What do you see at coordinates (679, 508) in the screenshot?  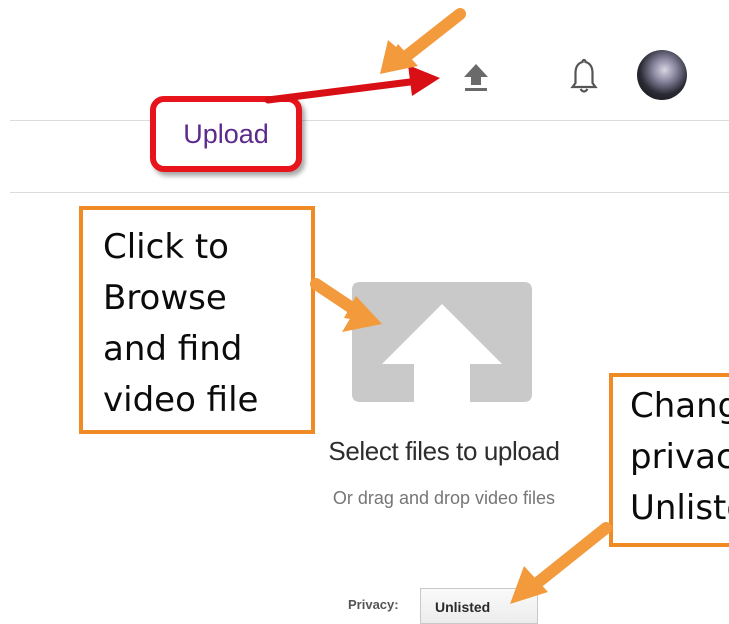 I see `privacy-callout-line: Unliste` at bounding box center [679, 508].